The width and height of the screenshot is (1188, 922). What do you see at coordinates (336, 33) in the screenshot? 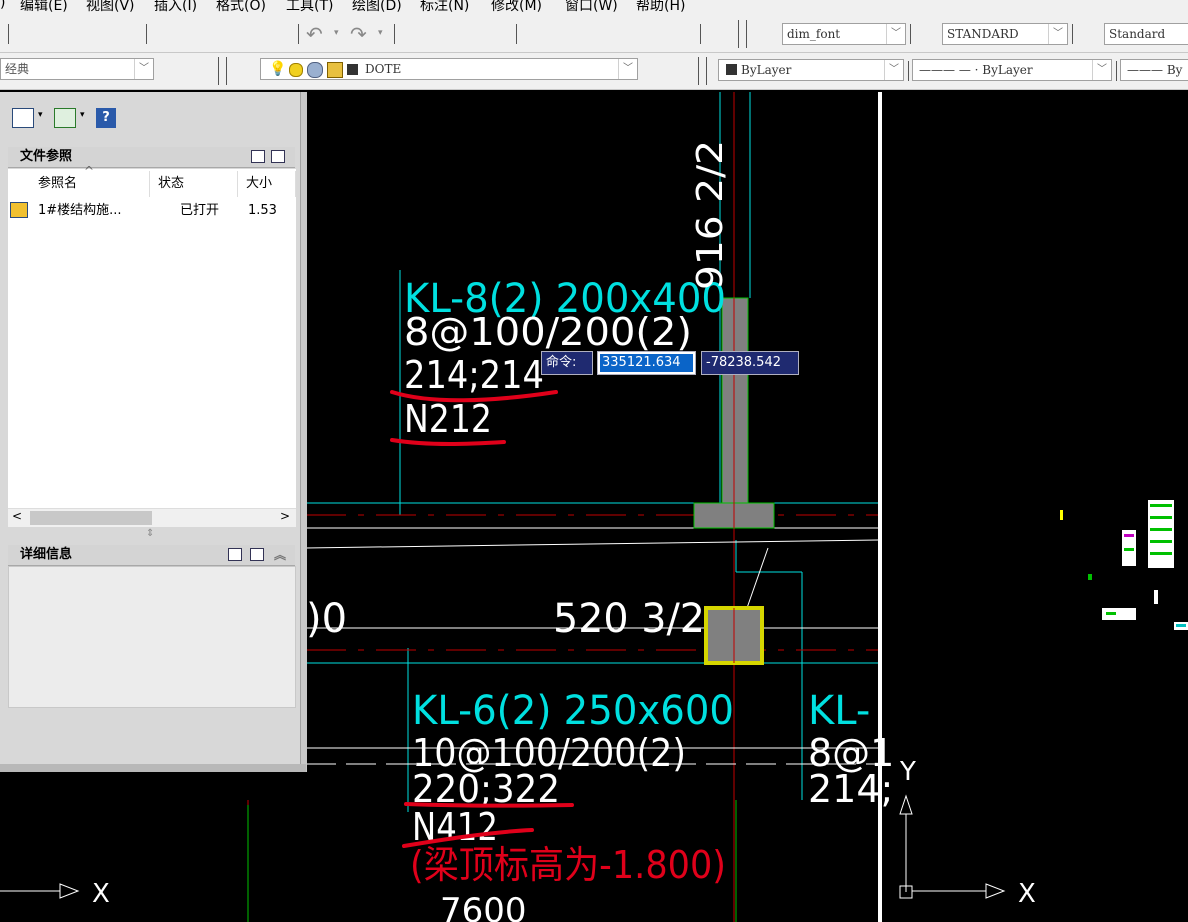
I see `undo-dropdown-icon: ▾` at bounding box center [336, 33].